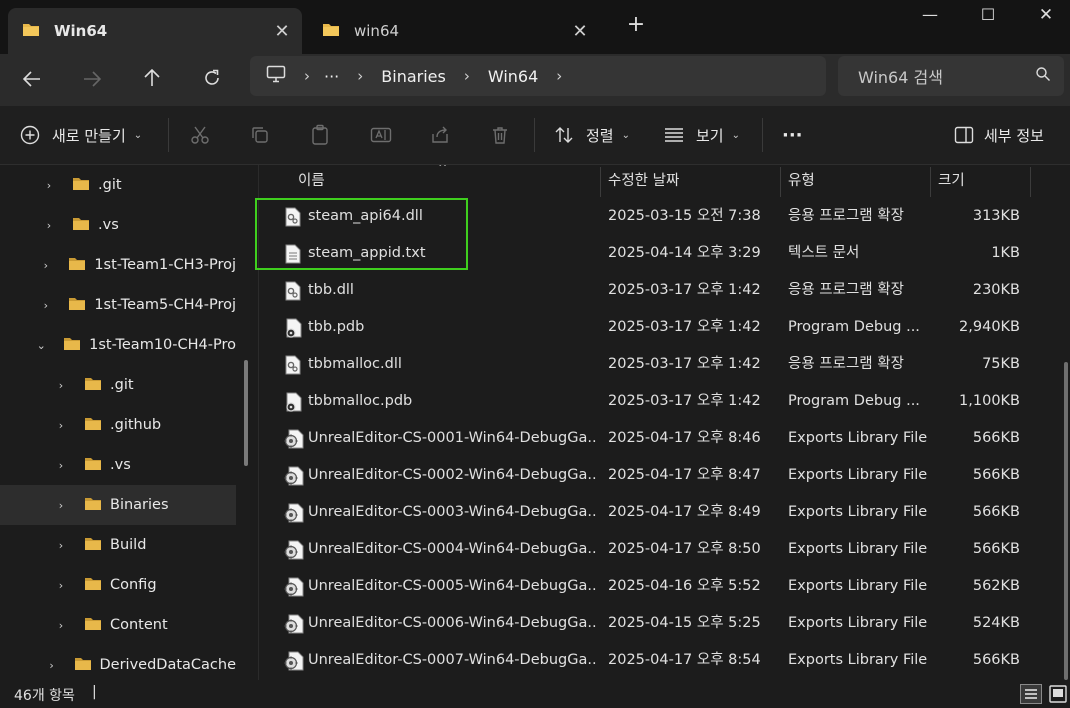 This screenshot has height=708, width=1070. I want to click on column-header-name: 이름, so click(311, 181).